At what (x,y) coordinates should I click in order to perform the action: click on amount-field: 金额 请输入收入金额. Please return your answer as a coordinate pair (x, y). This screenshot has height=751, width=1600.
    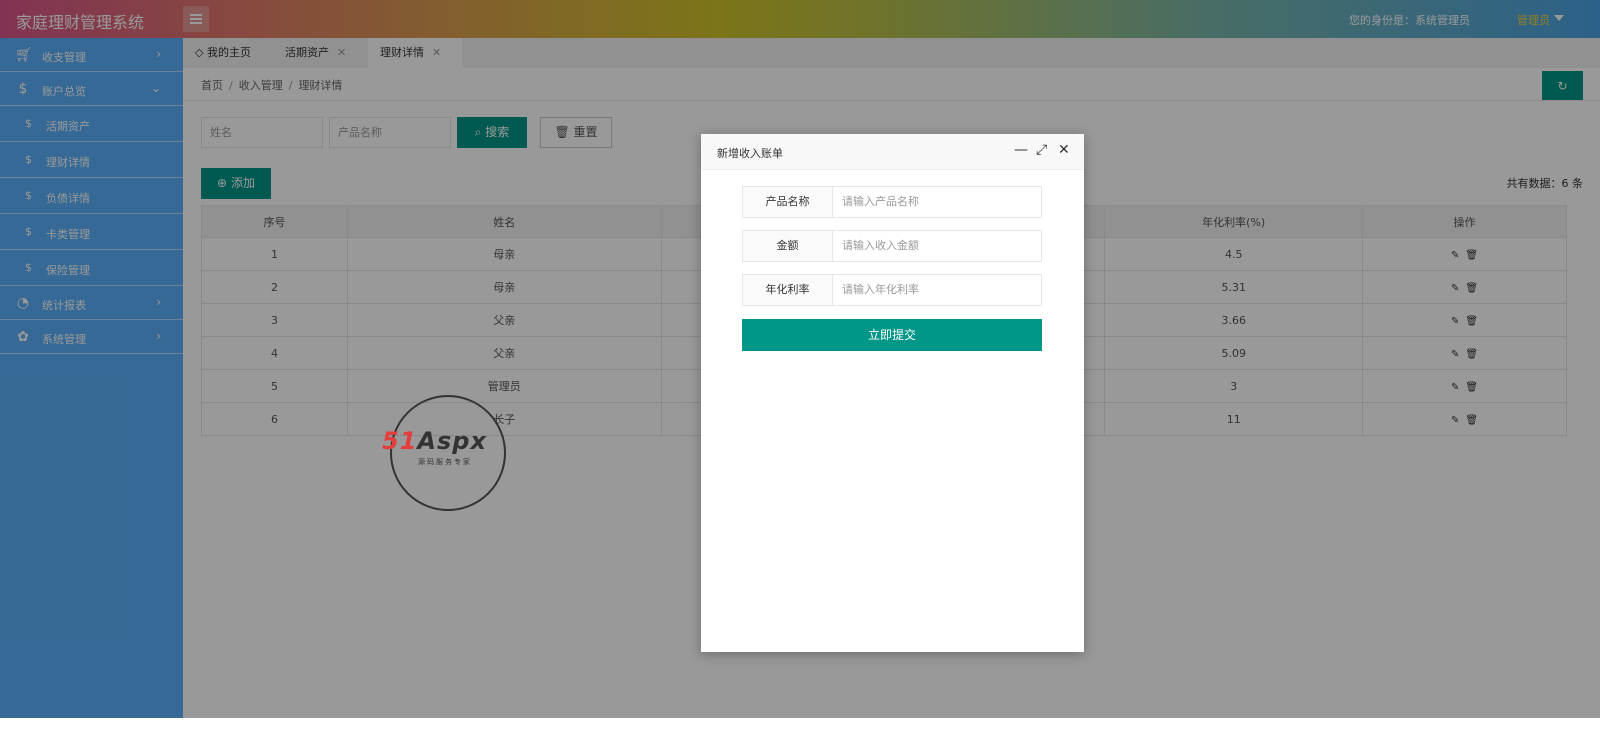
    Looking at the image, I should click on (892, 246).